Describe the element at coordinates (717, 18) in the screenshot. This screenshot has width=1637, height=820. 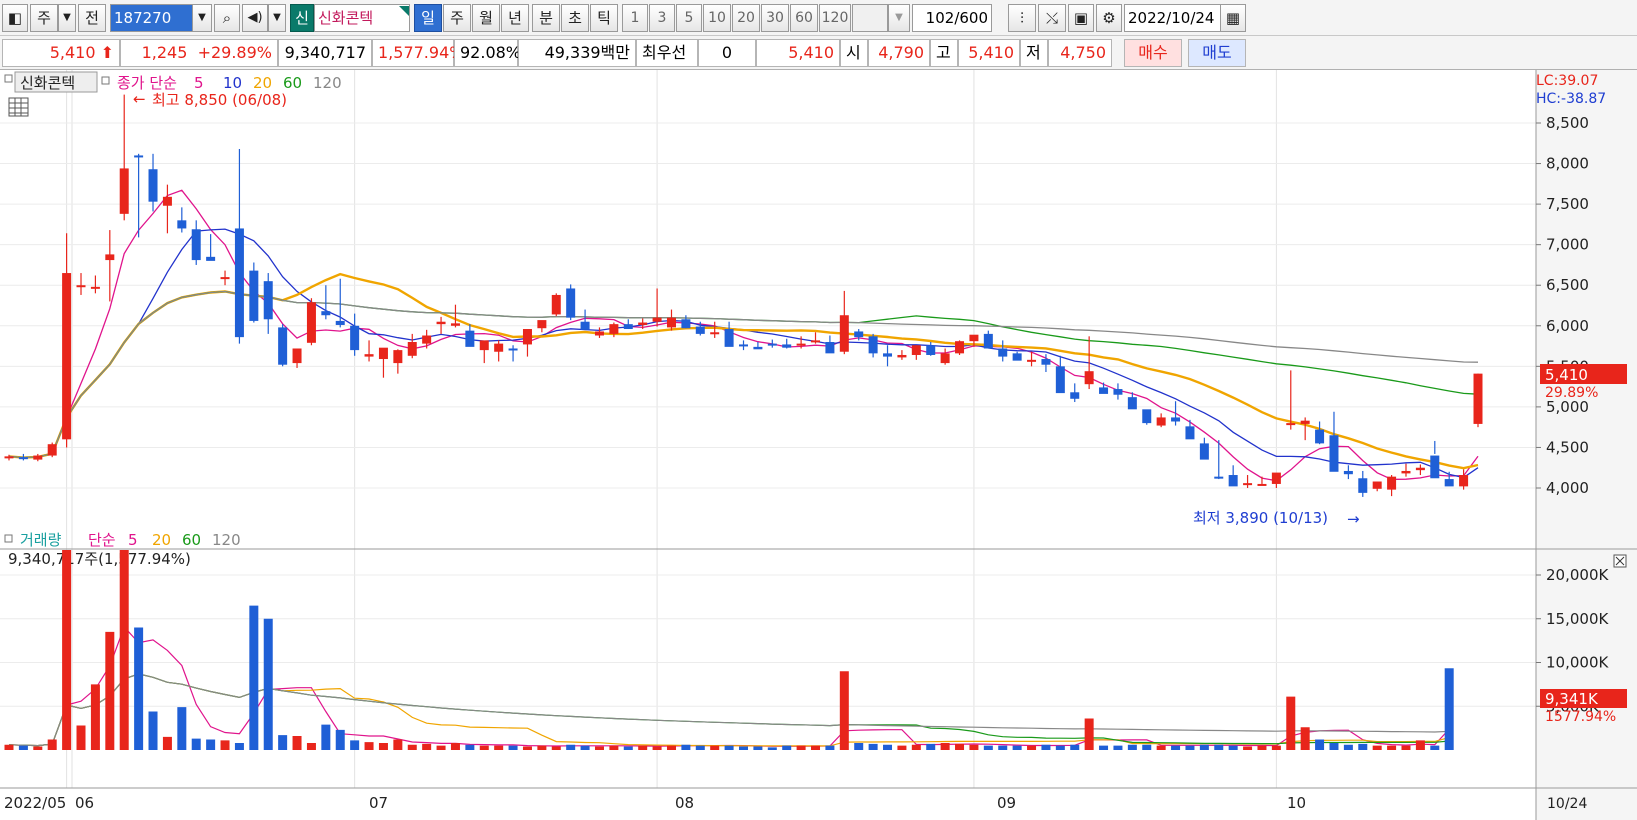
I see `interval-10: 10` at that location.